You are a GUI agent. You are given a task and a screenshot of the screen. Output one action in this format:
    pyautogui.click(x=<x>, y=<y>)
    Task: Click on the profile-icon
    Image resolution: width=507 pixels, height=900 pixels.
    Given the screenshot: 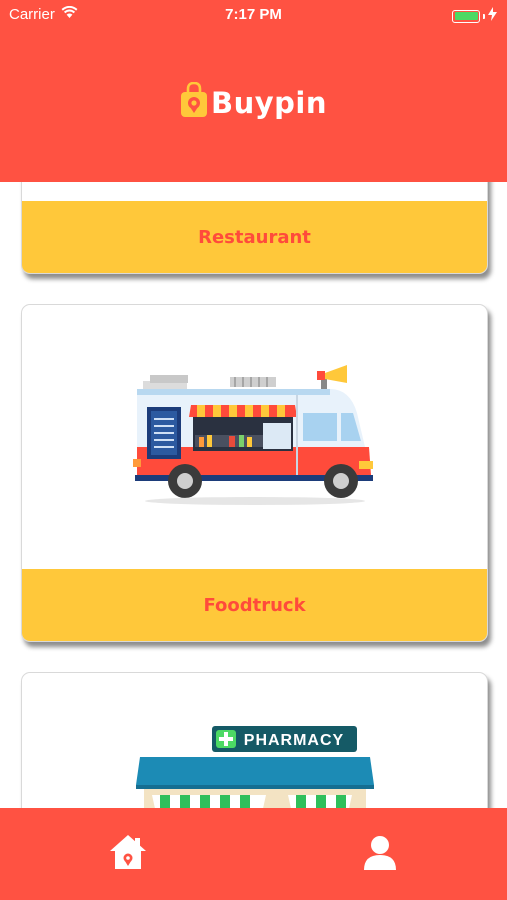 What is the action you would take?
    pyautogui.click(x=380, y=854)
    